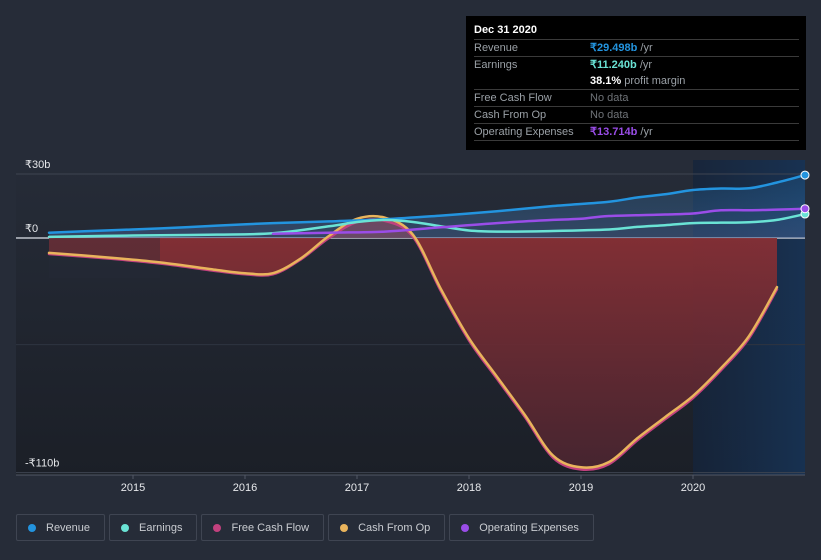  I want to click on tooltip-value: ₹11.240b, so click(613, 65).